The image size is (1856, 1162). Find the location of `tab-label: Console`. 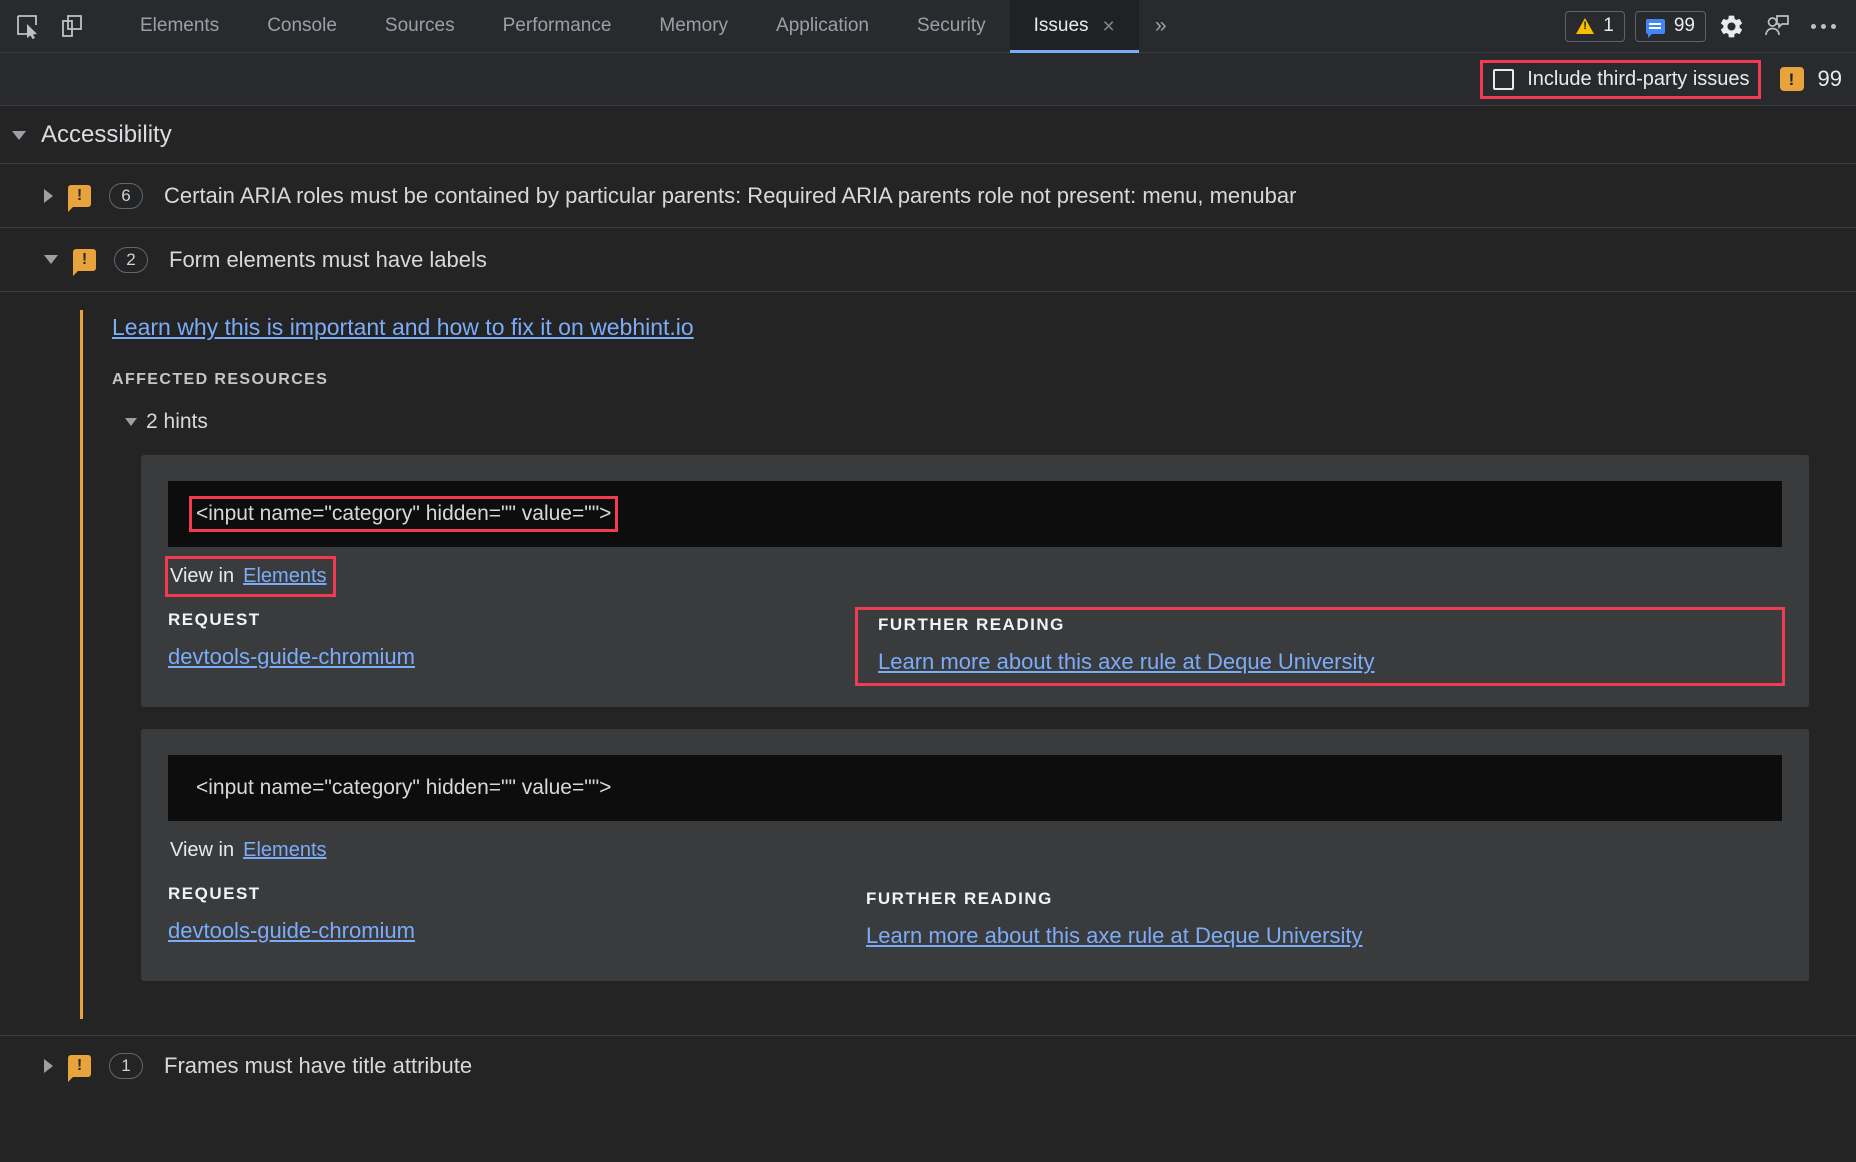

tab-label: Console is located at coordinates (302, 25).